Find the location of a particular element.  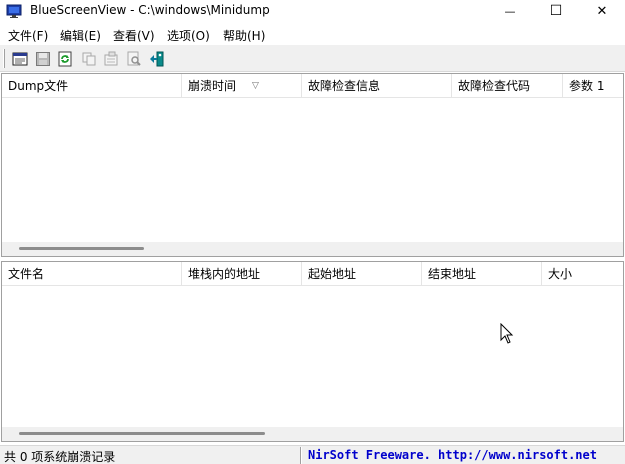

find-button is located at coordinates (134, 59).